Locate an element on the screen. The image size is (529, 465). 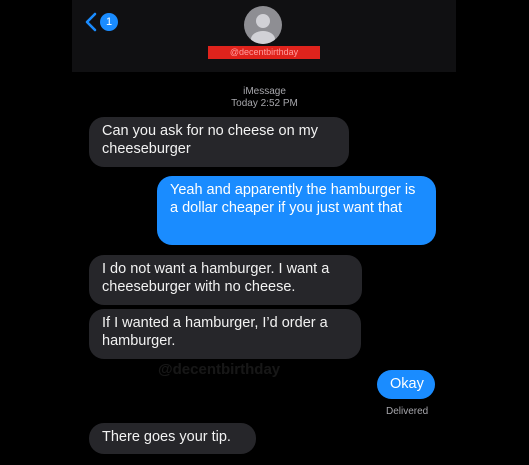
contact-avatar is located at coordinates (263, 25).